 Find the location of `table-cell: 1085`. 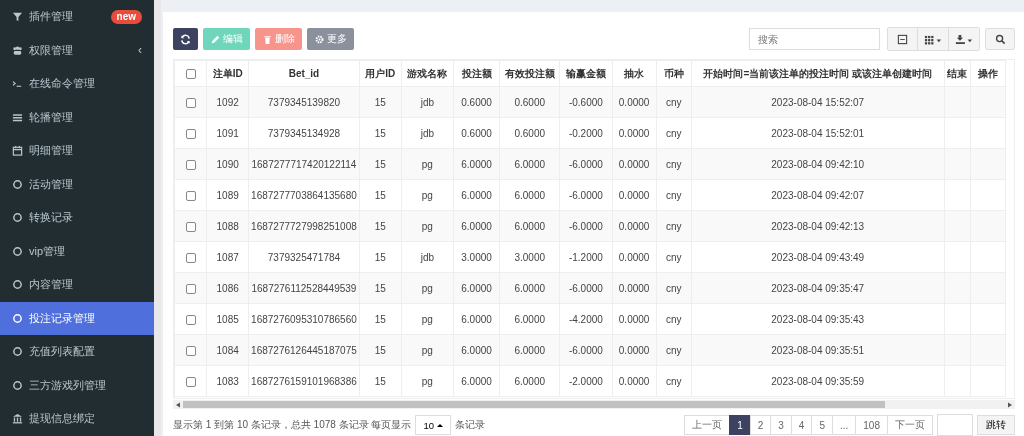

table-cell: 1085 is located at coordinates (227, 319).